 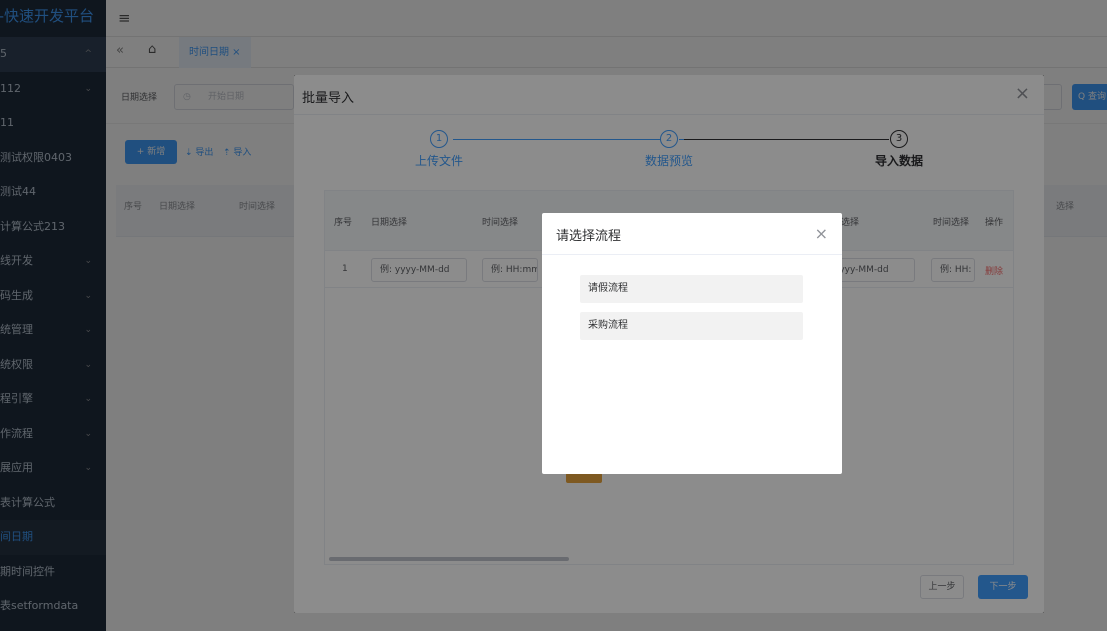 What do you see at coordinates (691, 326) in the screenshot?
I see `flow-option-purchase: 采购流程` at bounding box center [691, 326].